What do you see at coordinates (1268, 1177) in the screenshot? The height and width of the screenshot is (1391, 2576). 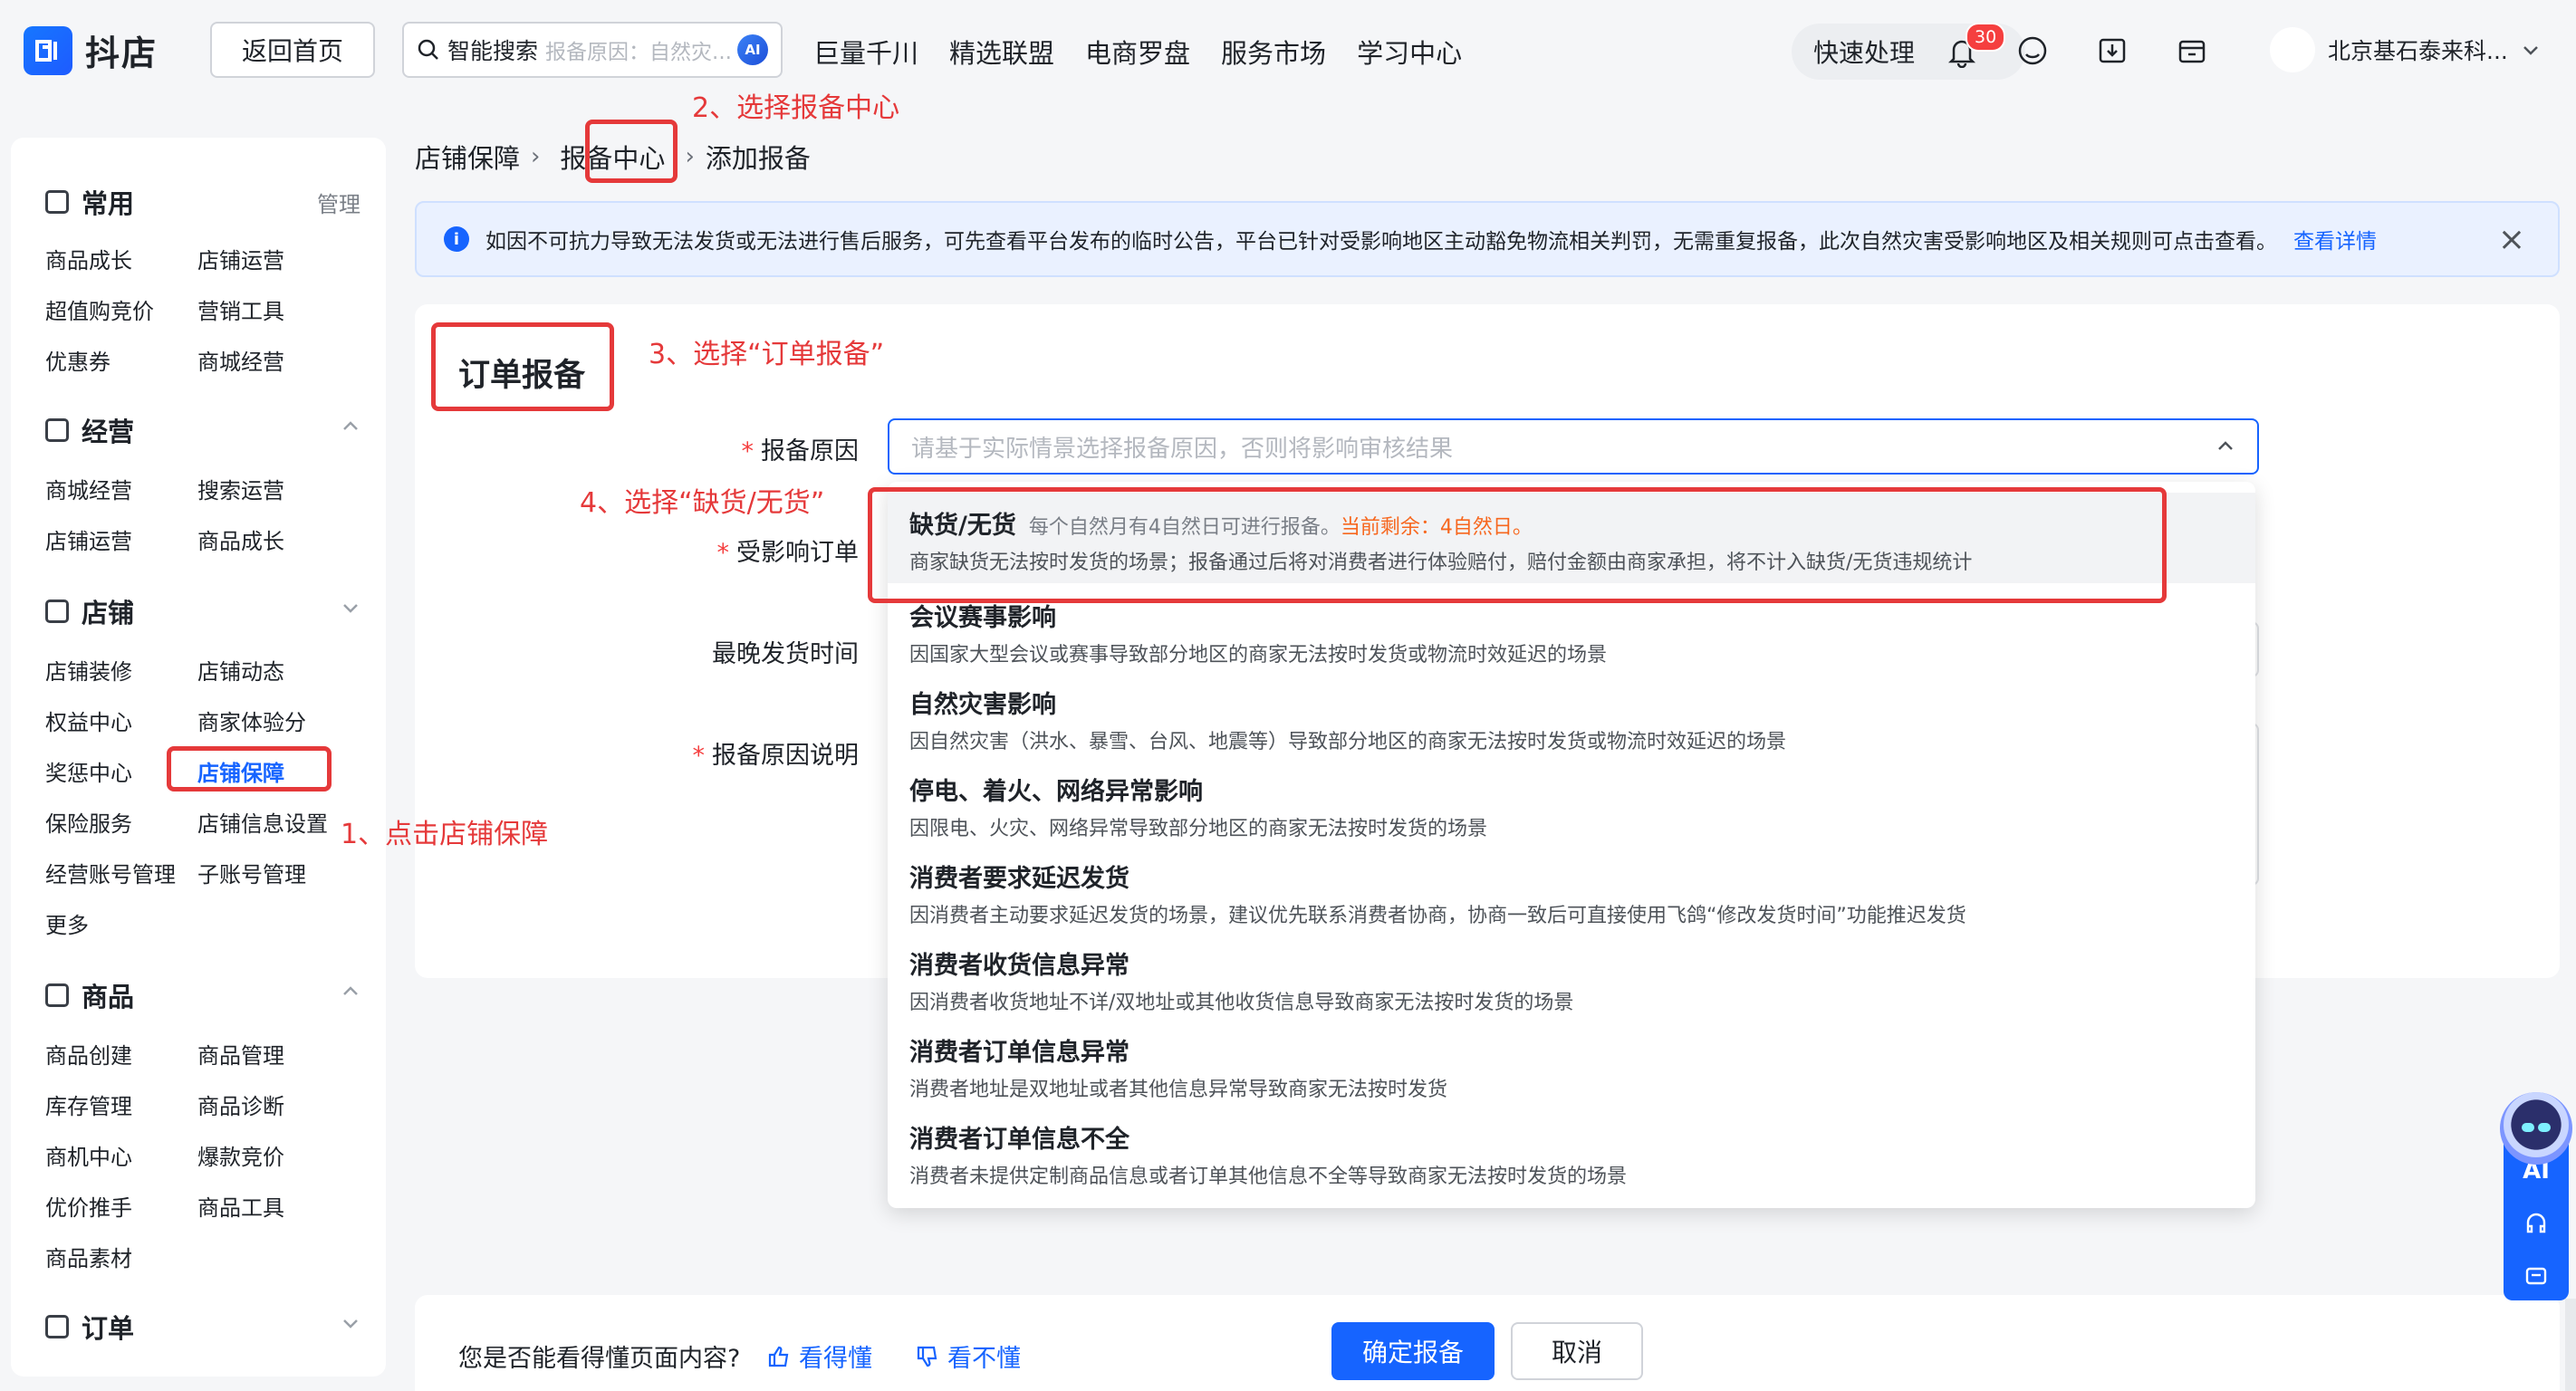 I see `option-desc: 消费者未提供定制商品信息或者订单其他信息不全等导致商家无法按时发货的场景` at bounding box center [1268, 1177].